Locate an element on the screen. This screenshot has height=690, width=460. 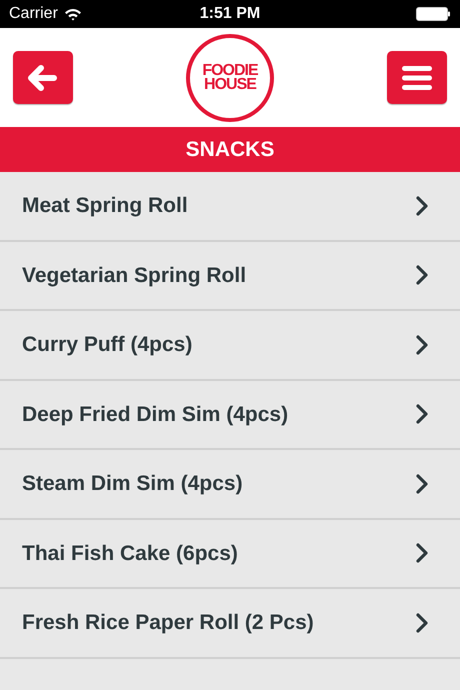
wifi-icon is located at coordinates (73, 14).